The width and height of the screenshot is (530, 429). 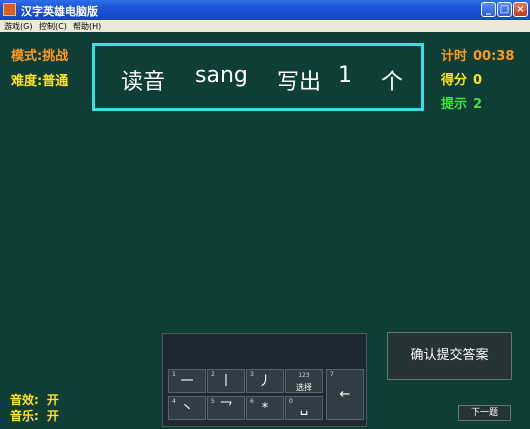 I want to click on sound-effects-value: 开, so click(x=52, y=400).